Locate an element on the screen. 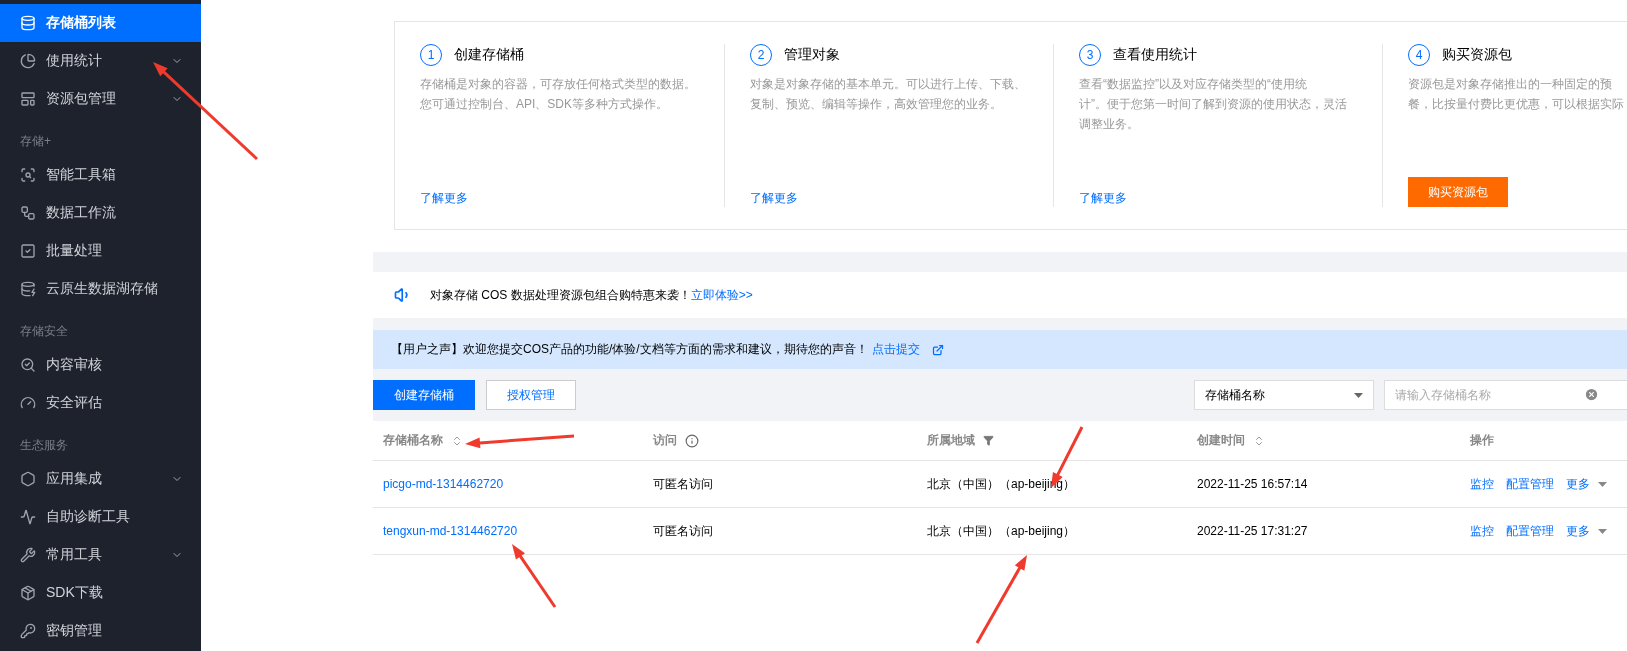  table-cell: 北京（中国）（ap-beijing） is located at coordinates (1001, 531).